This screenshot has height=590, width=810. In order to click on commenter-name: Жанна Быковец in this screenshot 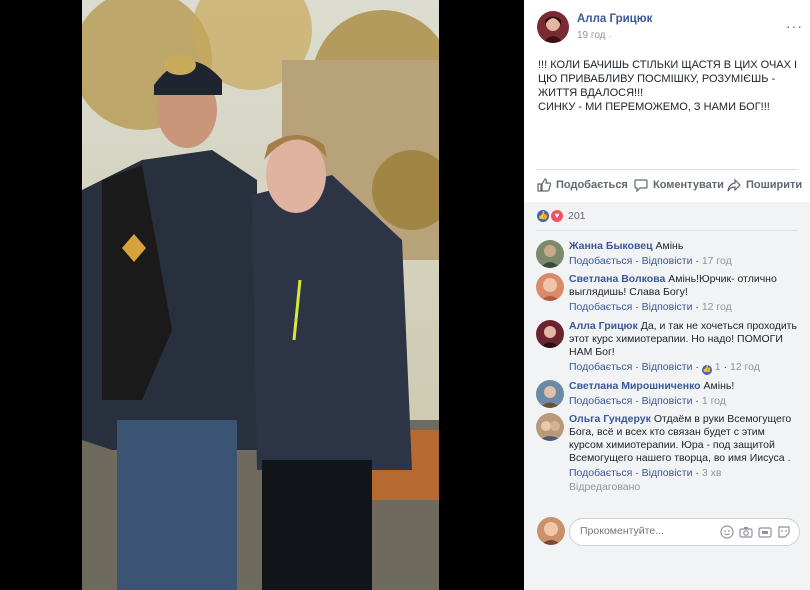, I will do `click(611, 246)`.